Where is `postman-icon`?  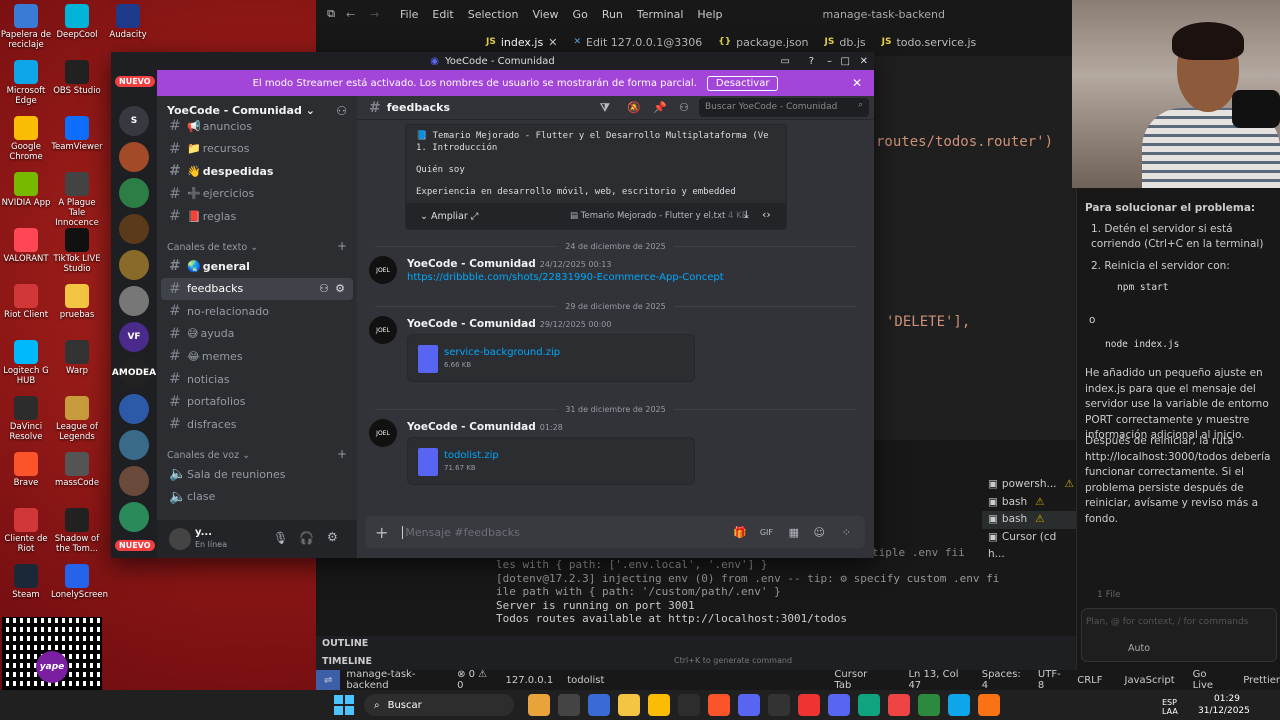 postman-icon is located at coordinates (989, 705).